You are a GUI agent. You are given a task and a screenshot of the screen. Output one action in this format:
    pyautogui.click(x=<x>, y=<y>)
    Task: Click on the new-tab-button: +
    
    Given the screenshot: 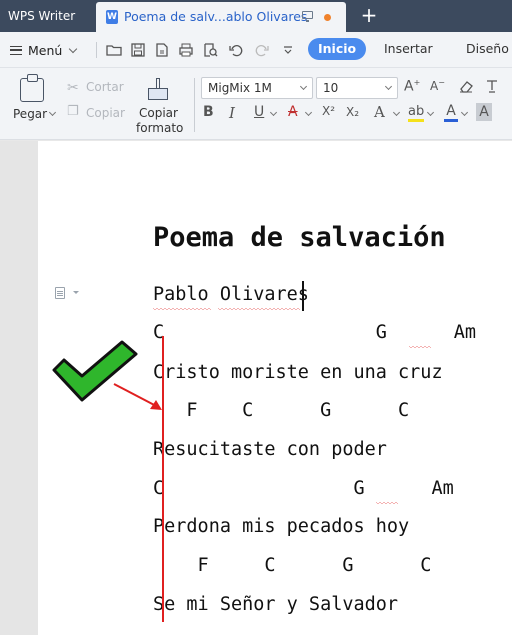 What is the action you would take?
    pyautogui.click(x=369, y=16)
    